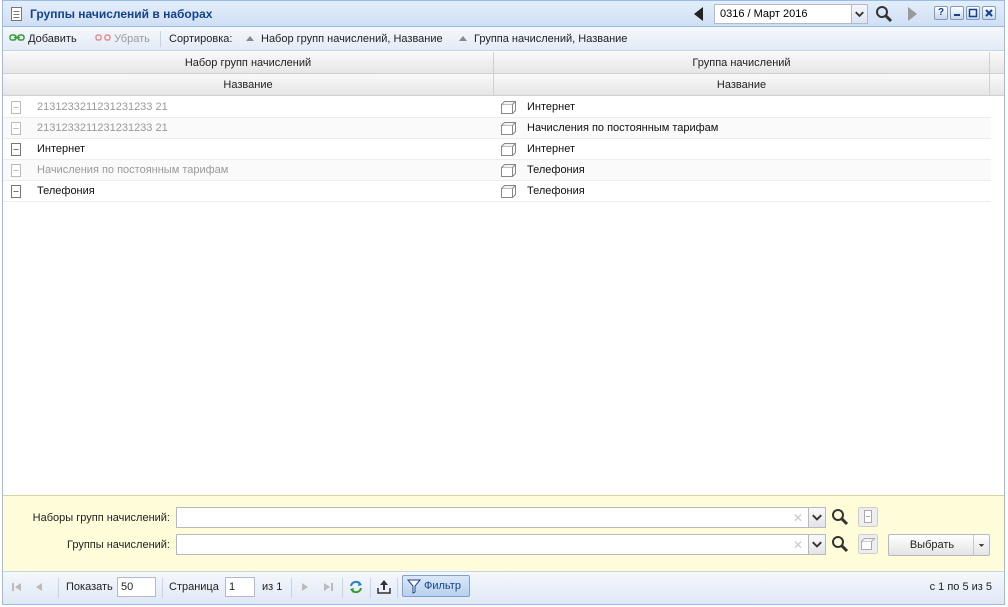 This screenshot has height=607, width=1008. I want to click on groups-filter-input: ✕, so click(501, 544).